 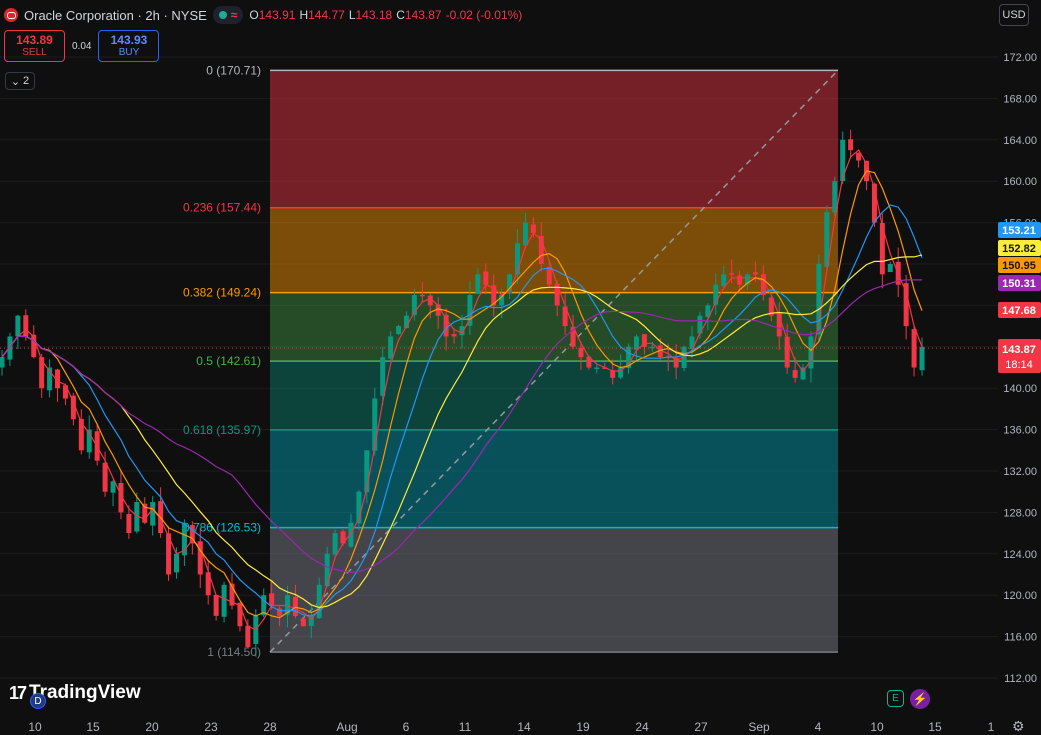 I want to click on last-price-tag: 143.87 18:14, so click(x=1019, y=356).